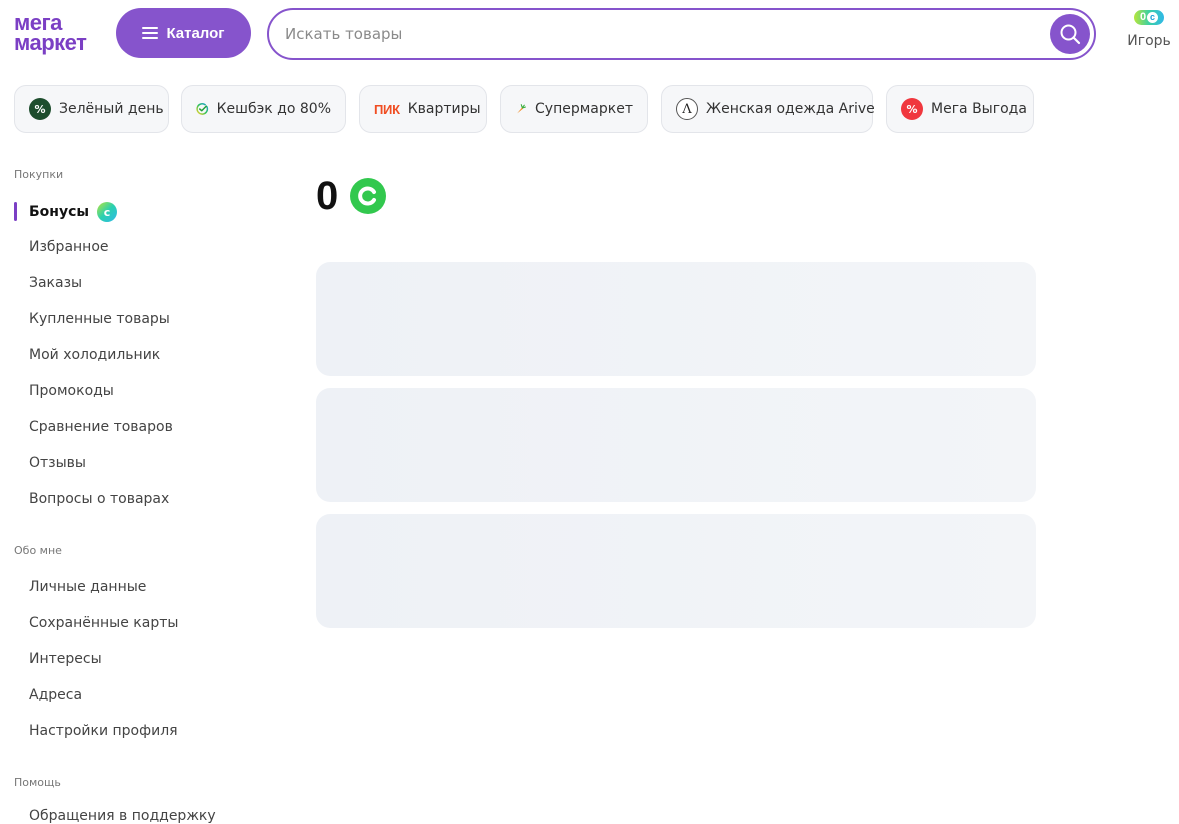 The height and width of the screenshot is (824, 1179). I want to click on search-icon, so click(1070, 34).